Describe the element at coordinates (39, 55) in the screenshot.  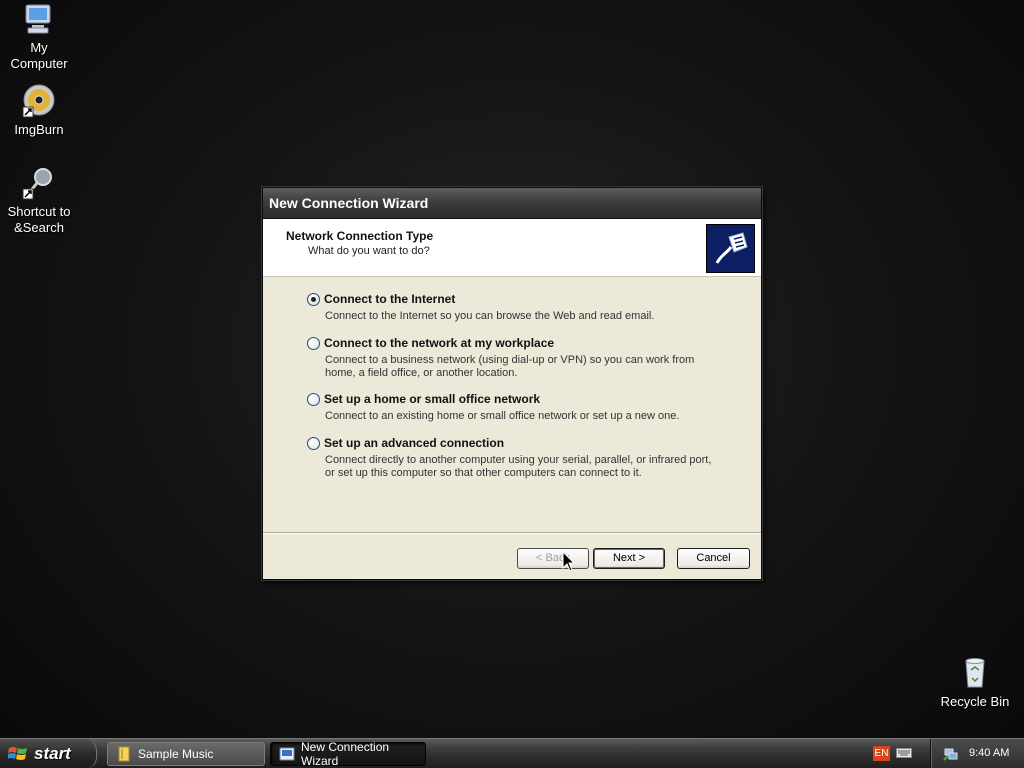
I see `desktop-icon-label: My Computer` at that location.